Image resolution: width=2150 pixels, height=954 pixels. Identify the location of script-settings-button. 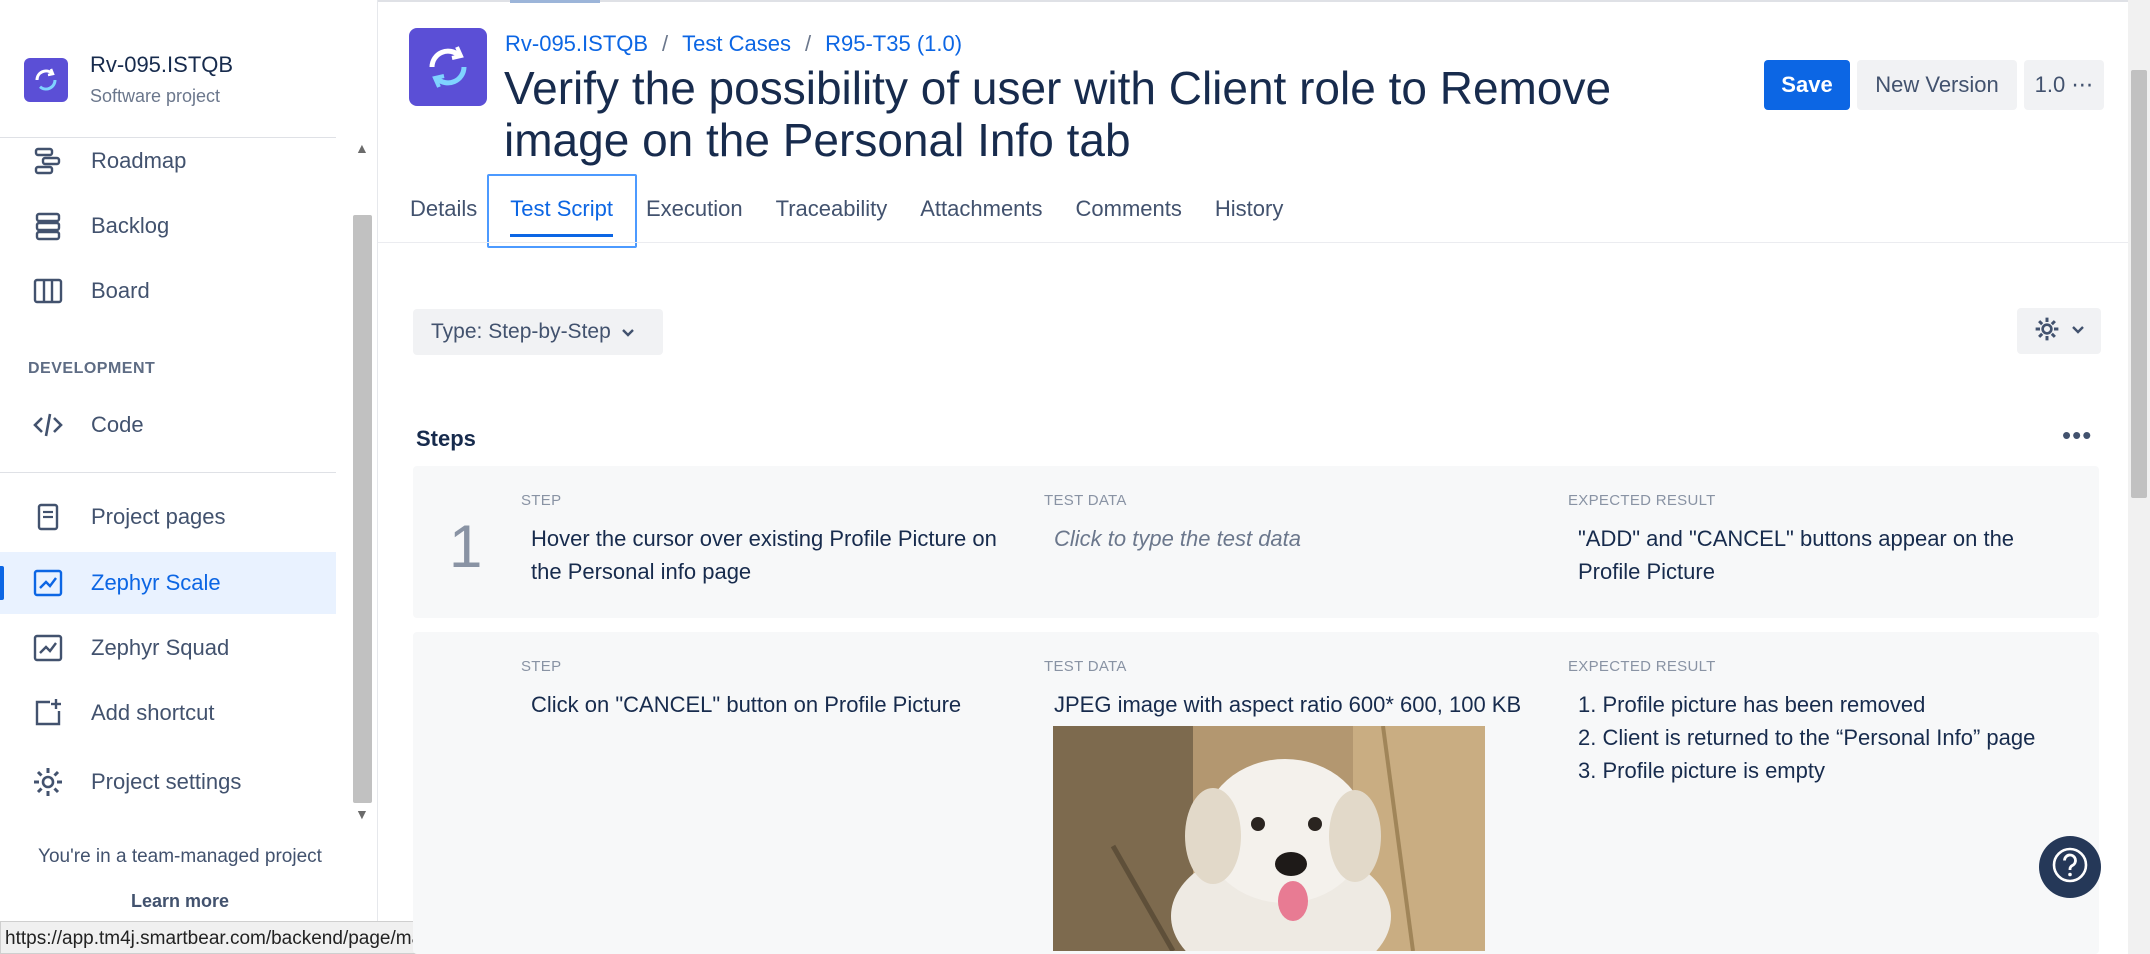
(2059, 331).